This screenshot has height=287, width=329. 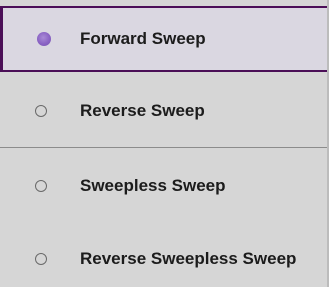 What do you see at coordinates (188, 258) in the screenshot?
I see `option-label: Reverse Sweepless Sweep` at bounding box center [188, 258].